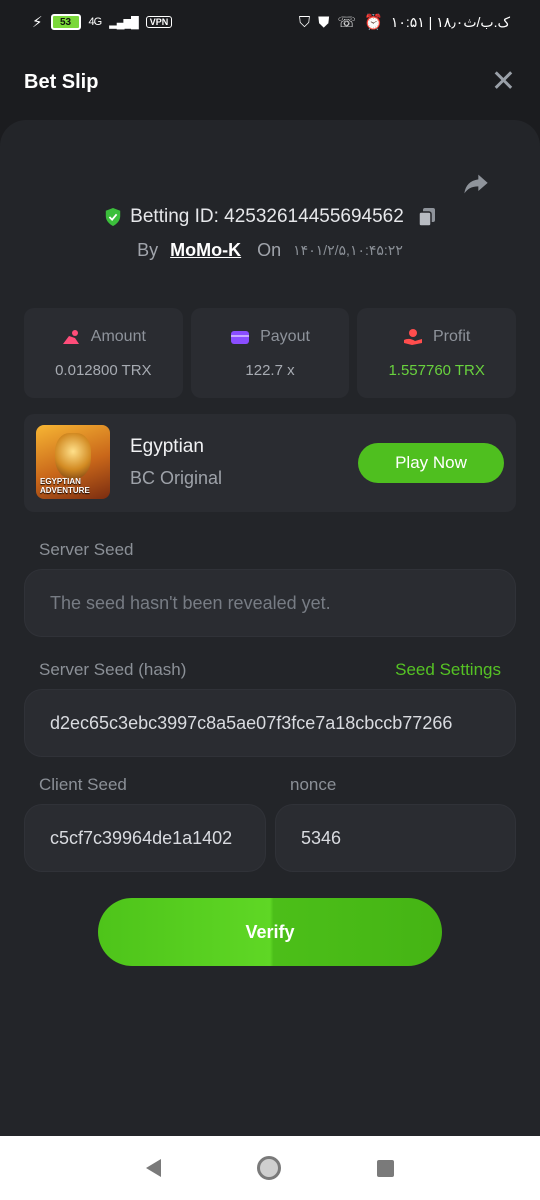 The height and width of the screenshot is (1200, 540). Describe the element at coordinates (503, 82) in the screenshot. I see `close-icon: ✕` at that location.